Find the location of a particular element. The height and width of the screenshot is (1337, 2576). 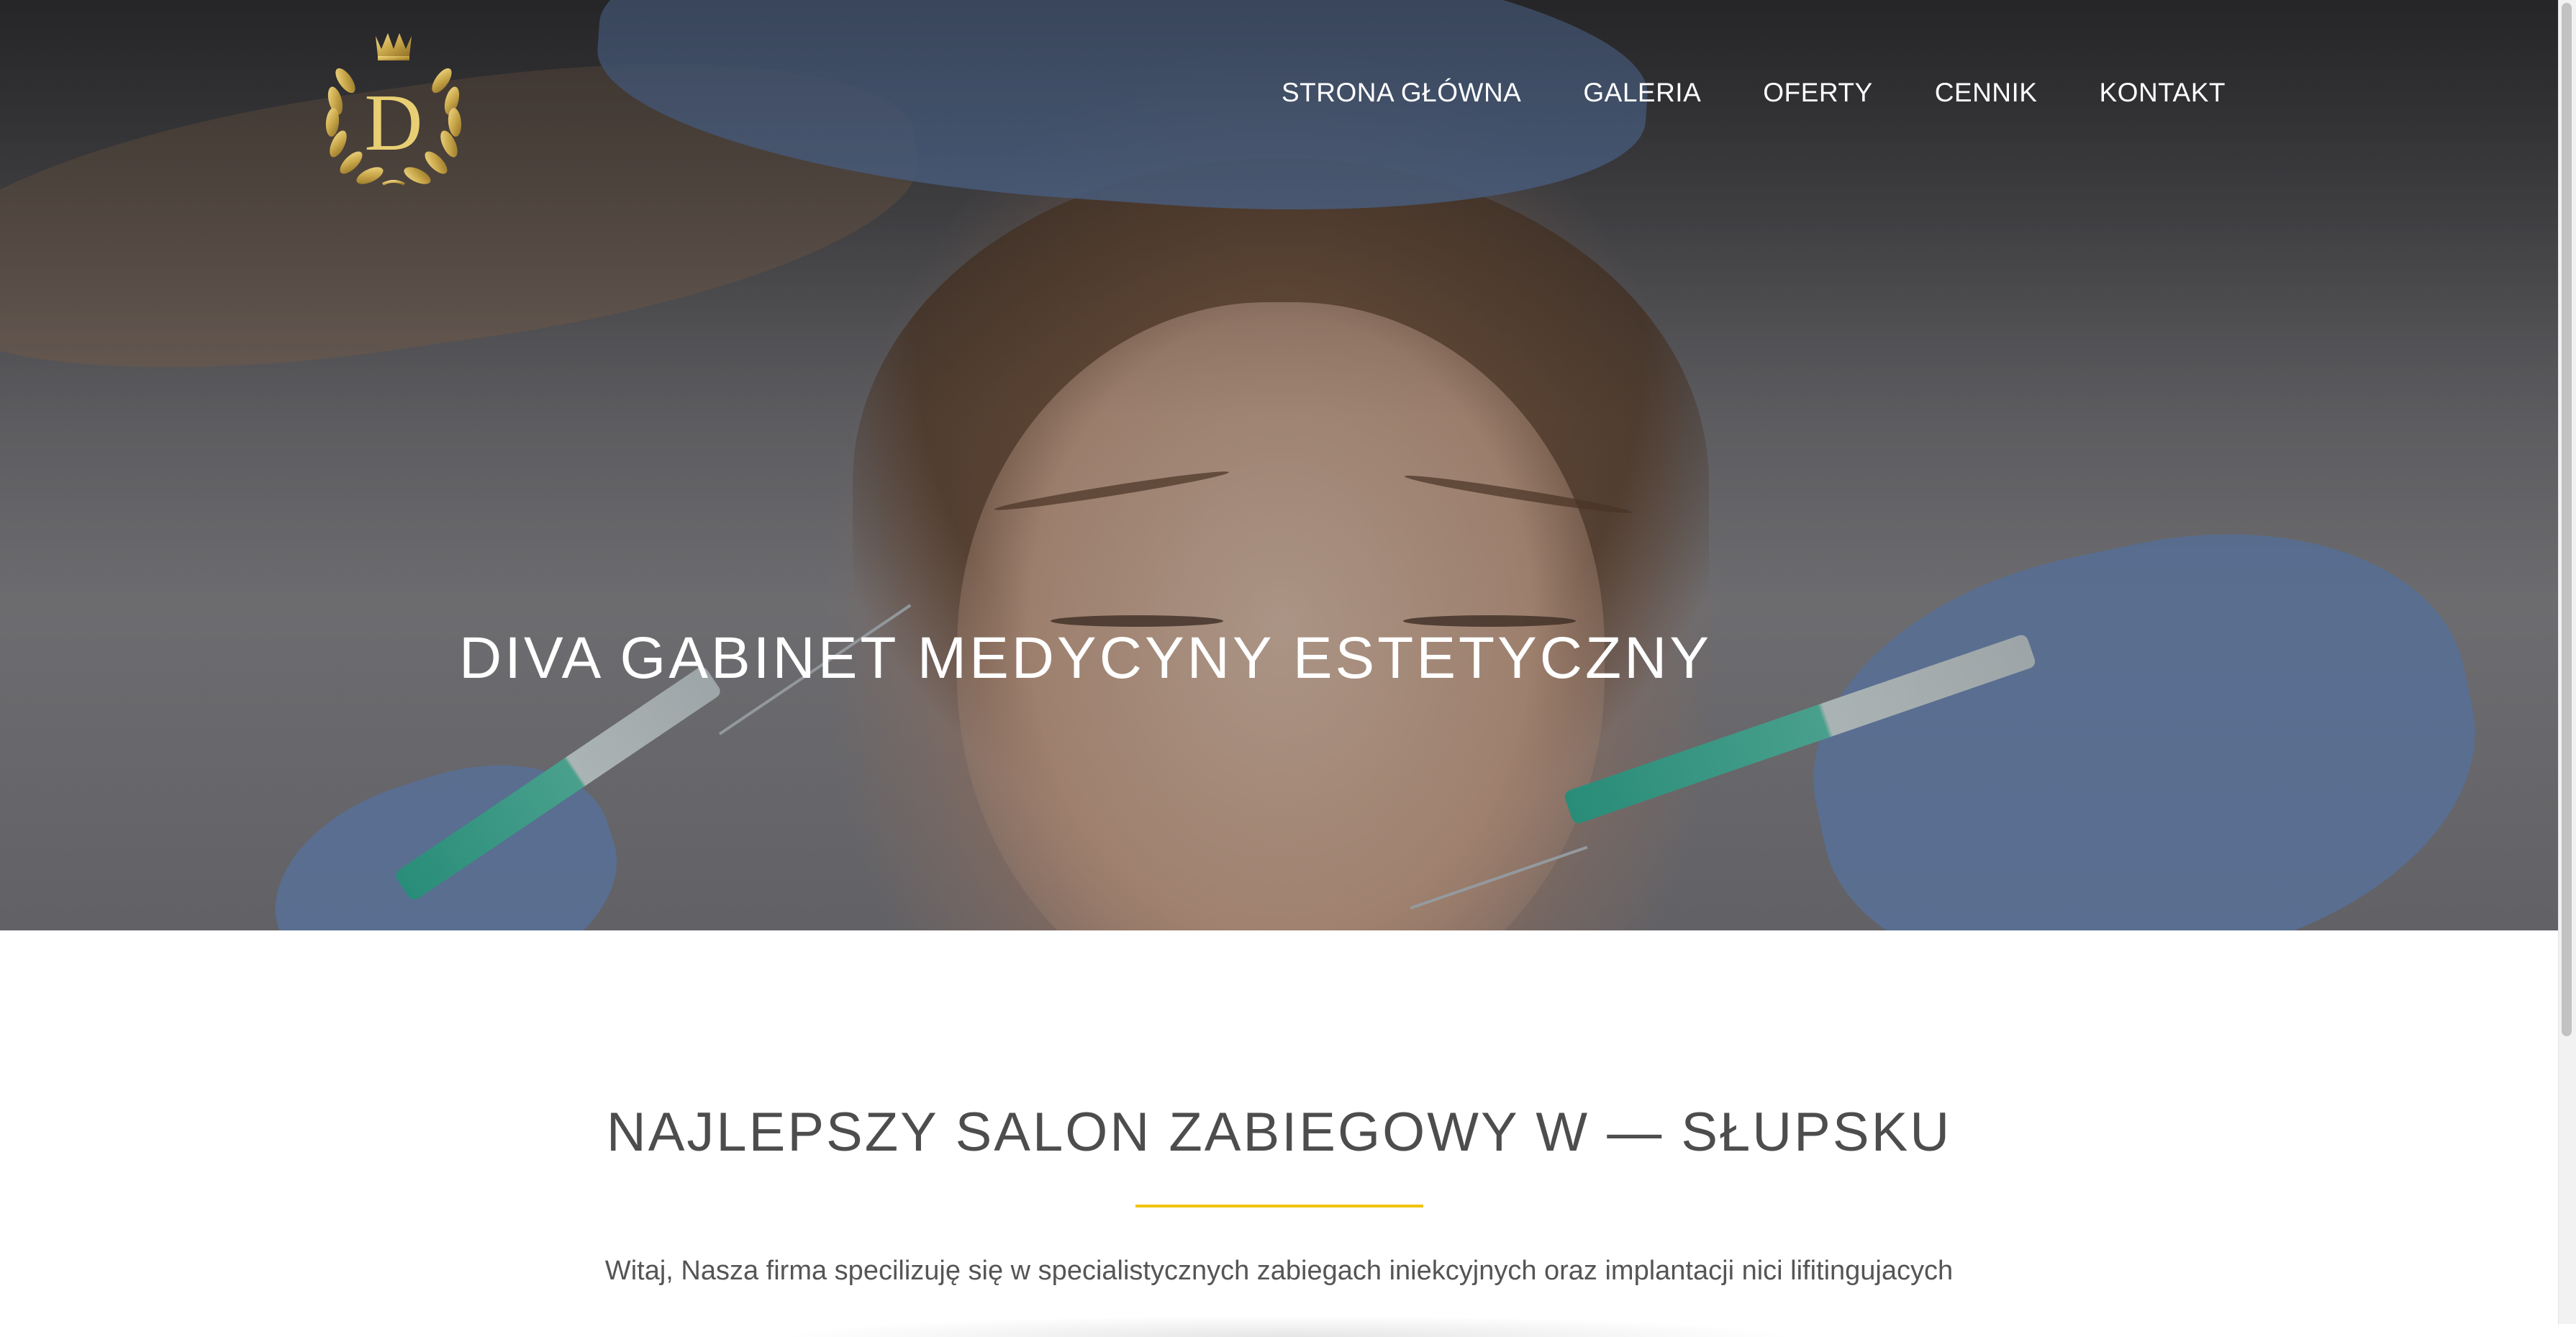

scrollbar-thumb is located at coordinates (2567, 519).